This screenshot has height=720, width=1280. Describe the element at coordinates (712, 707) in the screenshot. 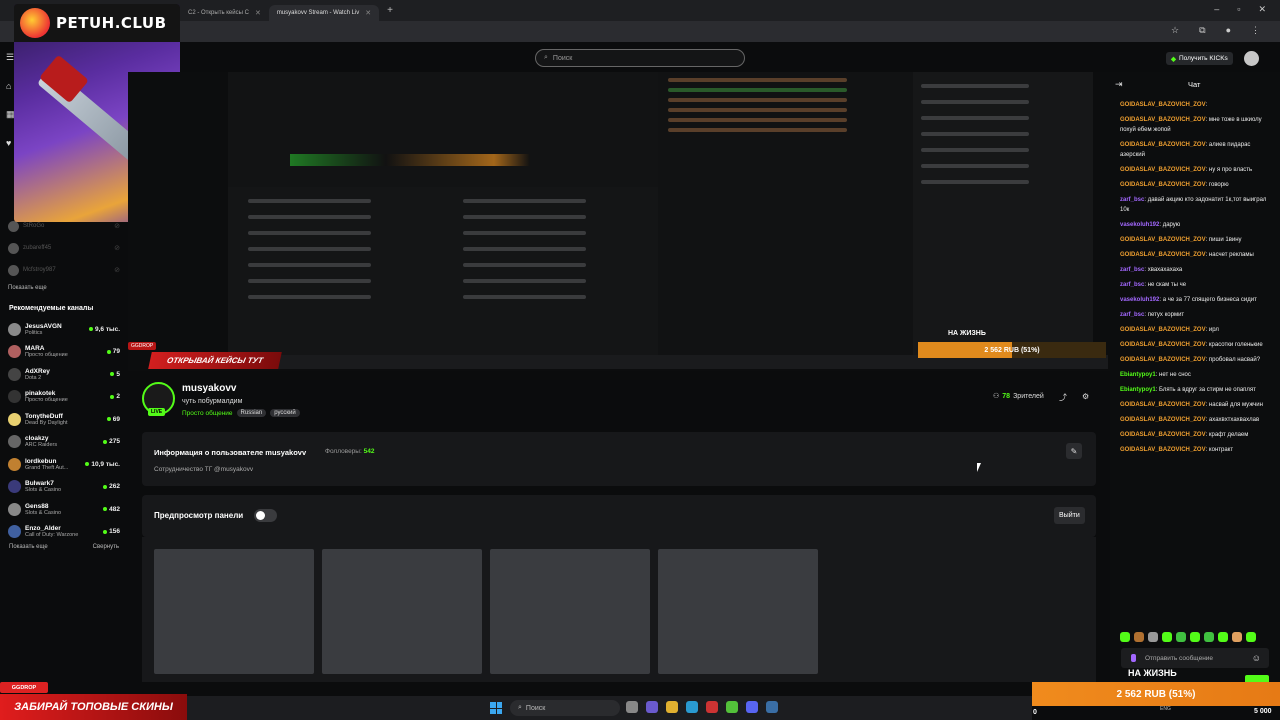

I see `chrome-icon` at that location.